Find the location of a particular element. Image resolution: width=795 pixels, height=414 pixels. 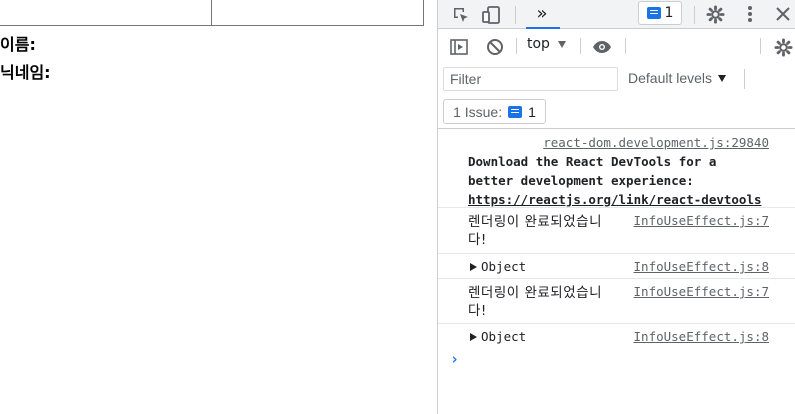

inspect-icon is located at coordinates (461, 15).